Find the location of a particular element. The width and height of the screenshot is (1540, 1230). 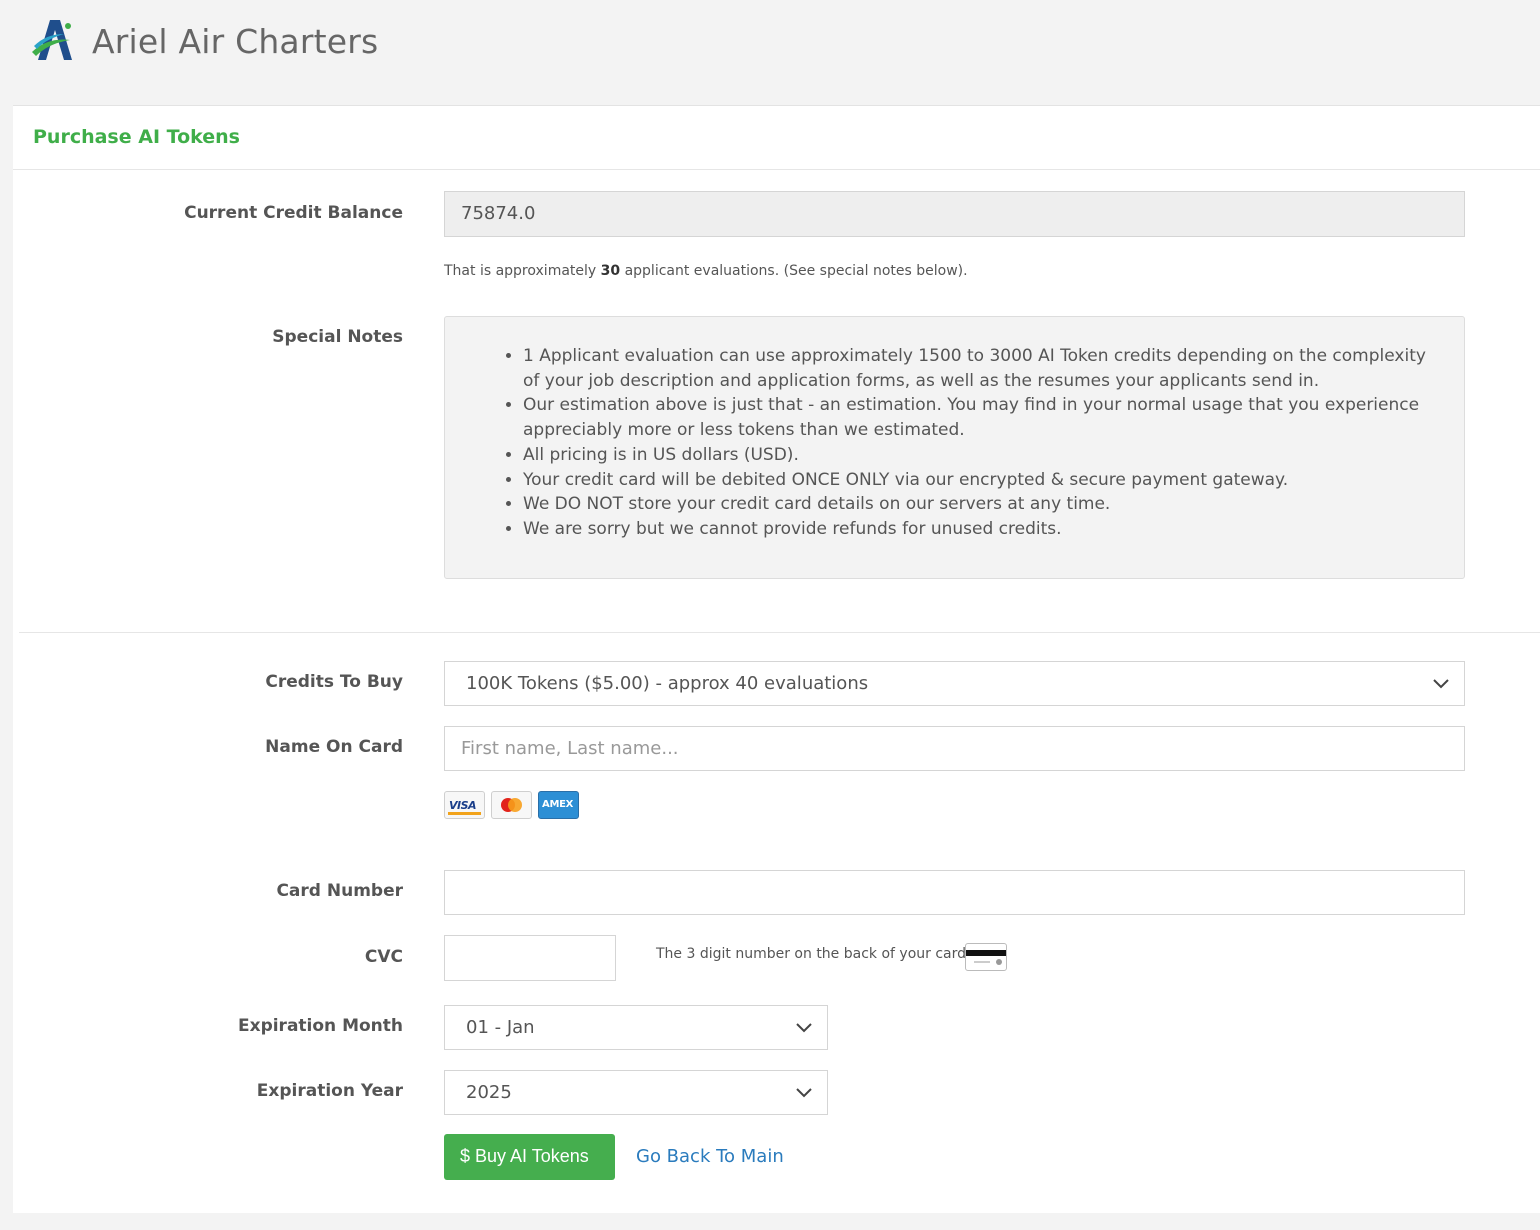

card-back-dot is located at coordinates (999, 962).